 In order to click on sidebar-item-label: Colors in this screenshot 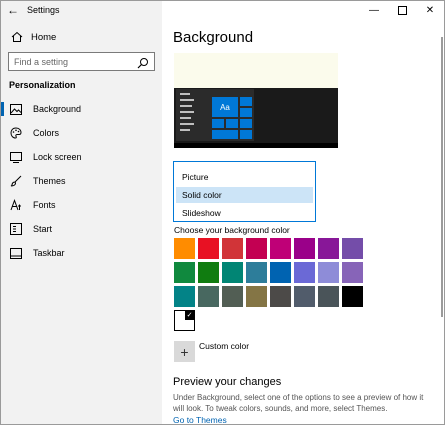, I will do `click(46, 133)`.